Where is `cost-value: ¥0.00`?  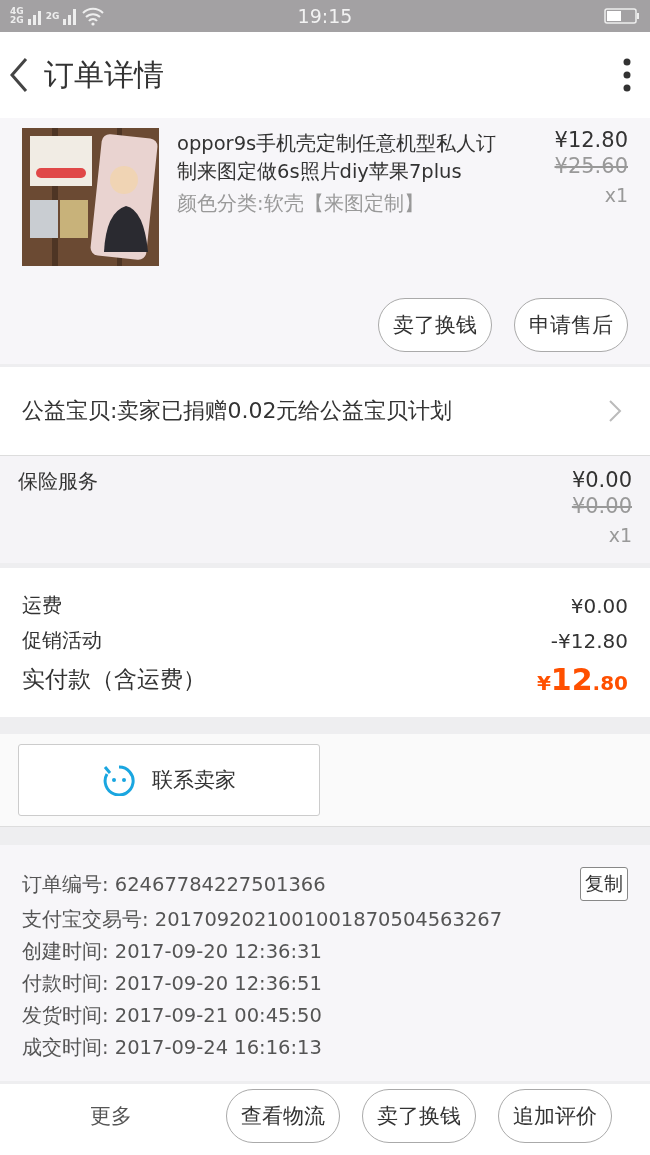 cost-value: ¥0.00 is located at coordinates (599, 605).